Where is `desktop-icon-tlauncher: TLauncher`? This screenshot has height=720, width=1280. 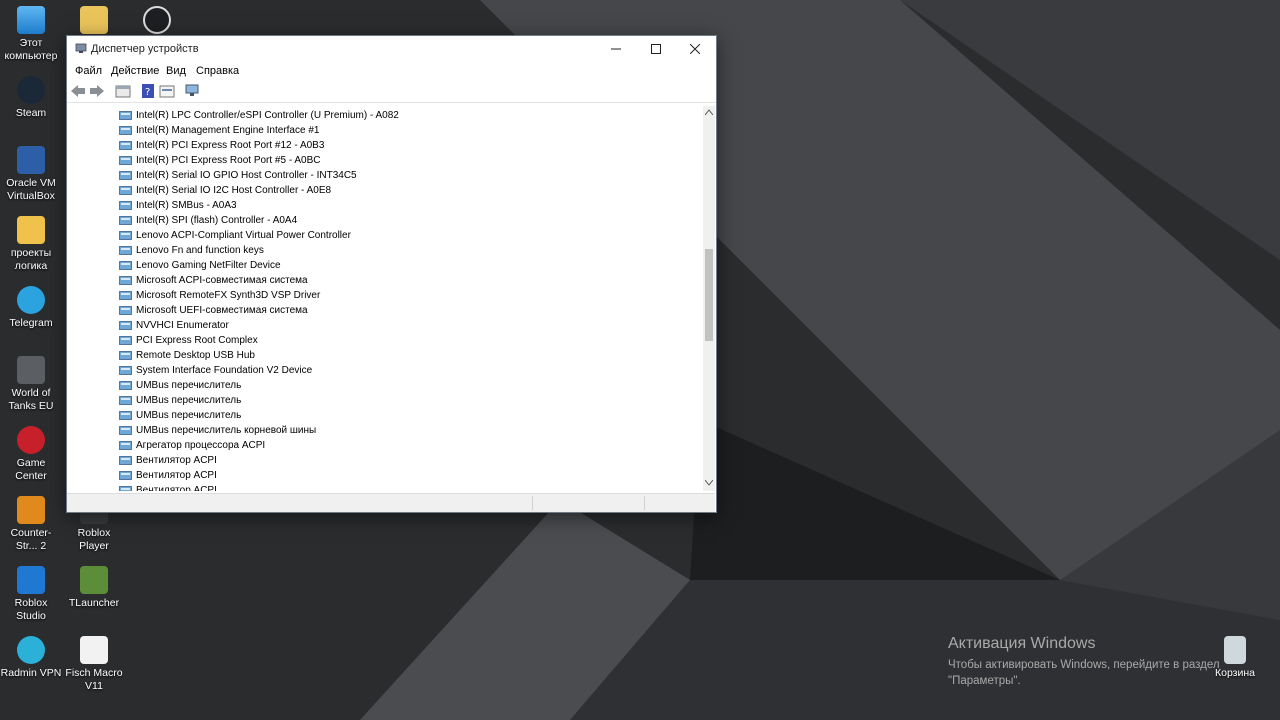 desktop-icon-tlauncher: TLauncher is located at coordinates (94, 588).